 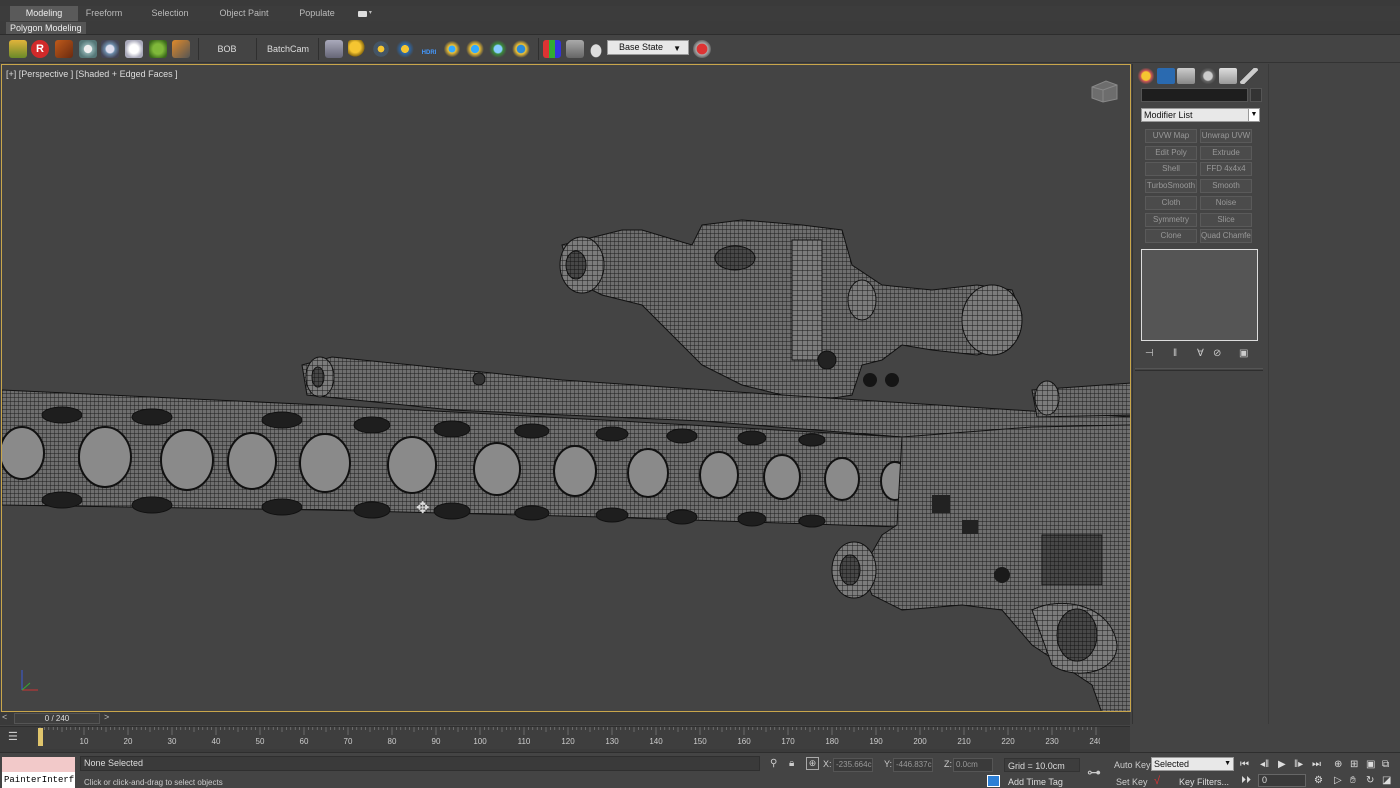 What do you see at coordinates (1146, 76) in the screenshot?
I see `create-tab-icon` at bounding box center [1146, 76].